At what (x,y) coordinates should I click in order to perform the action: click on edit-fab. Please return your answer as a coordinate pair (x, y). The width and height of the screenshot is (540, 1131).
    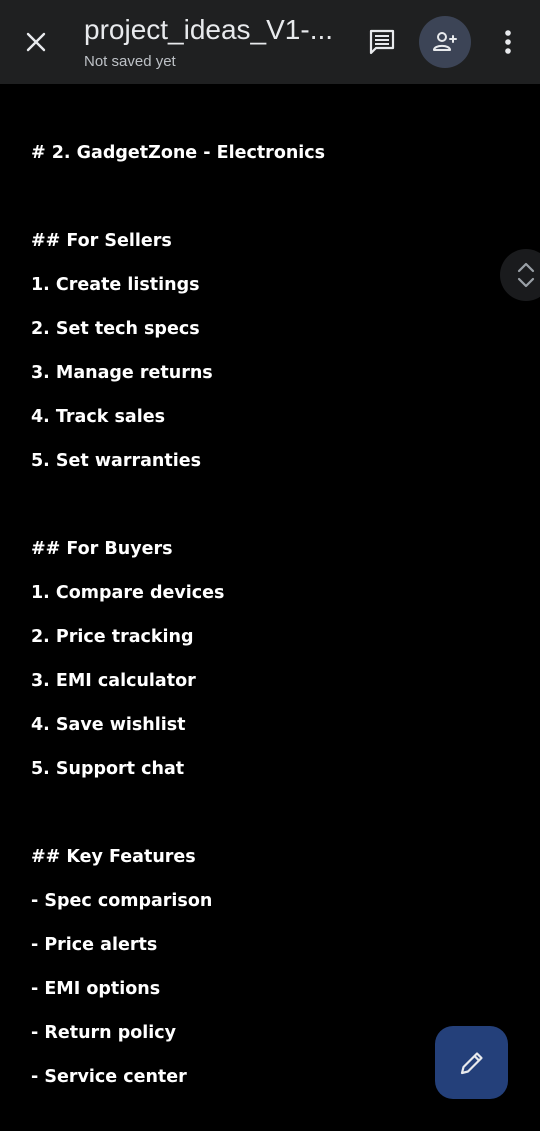
    Looking at the image, I should click on (471, 1062).